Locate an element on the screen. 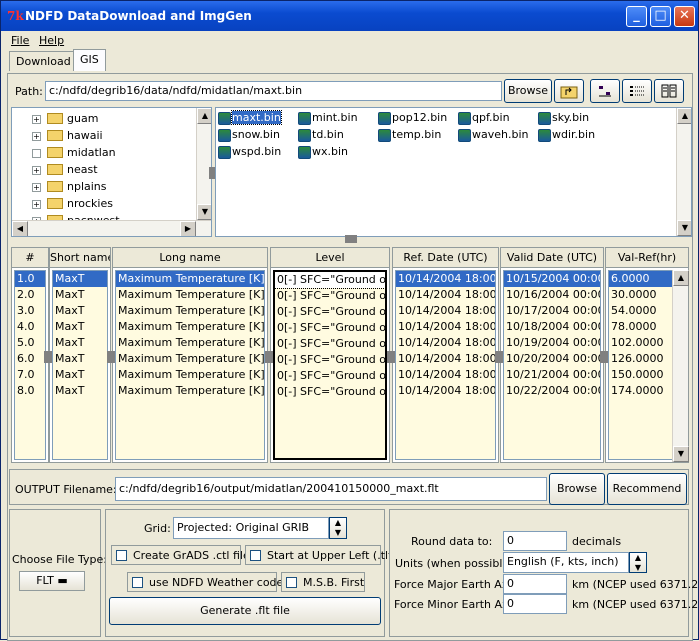  units-select: English (F, kts, inch) is located at coordinates (566, 562).